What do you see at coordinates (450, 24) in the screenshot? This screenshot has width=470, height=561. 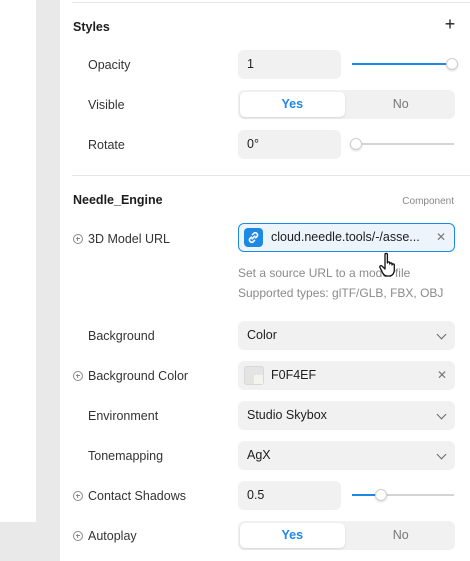 I see `add-style-plus-icon: +` at bounding box center [450, 24].